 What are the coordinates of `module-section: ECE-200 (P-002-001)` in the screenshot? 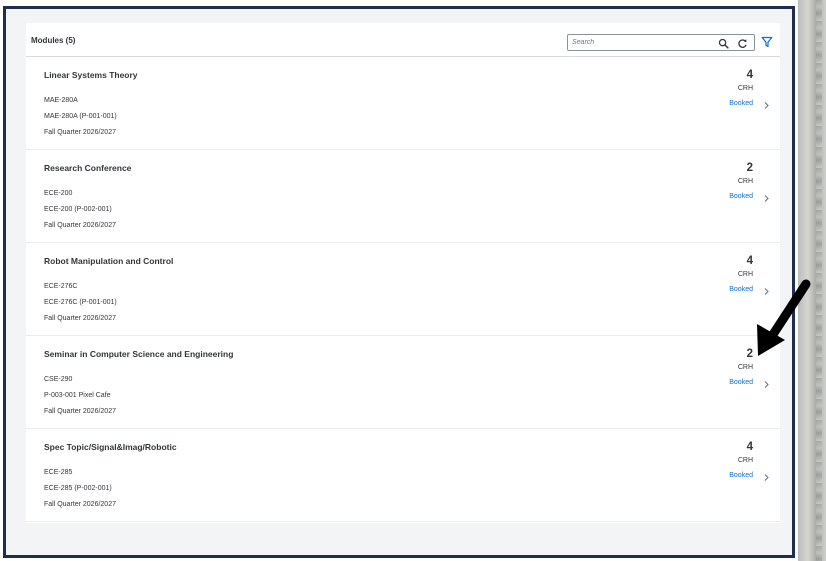 It's located at (78, 209).